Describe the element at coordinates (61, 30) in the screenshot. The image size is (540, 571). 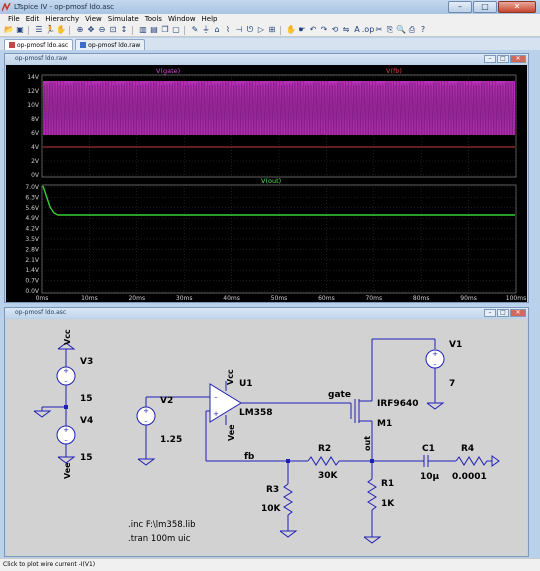
I see `halt-icon: ✋` at that location.